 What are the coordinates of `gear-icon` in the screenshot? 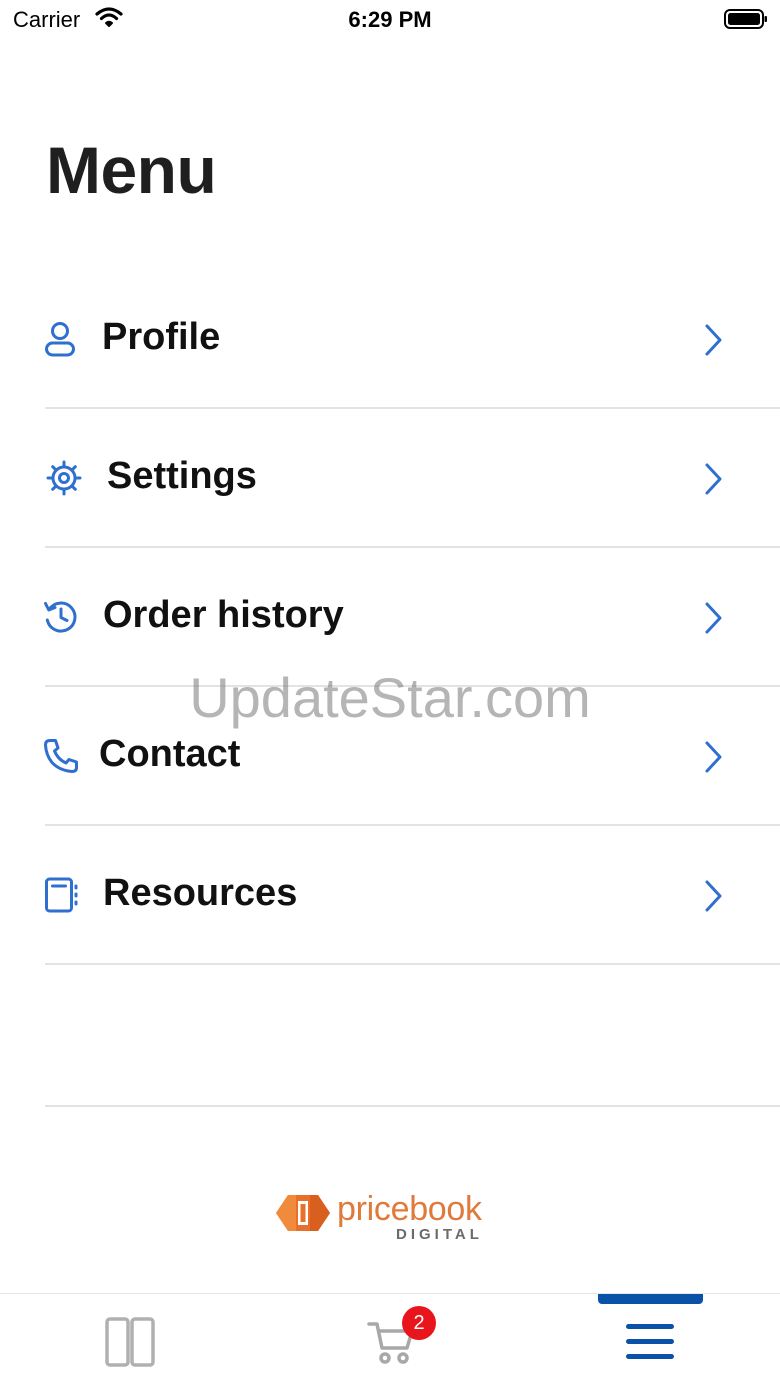 It's located at (64, 478).